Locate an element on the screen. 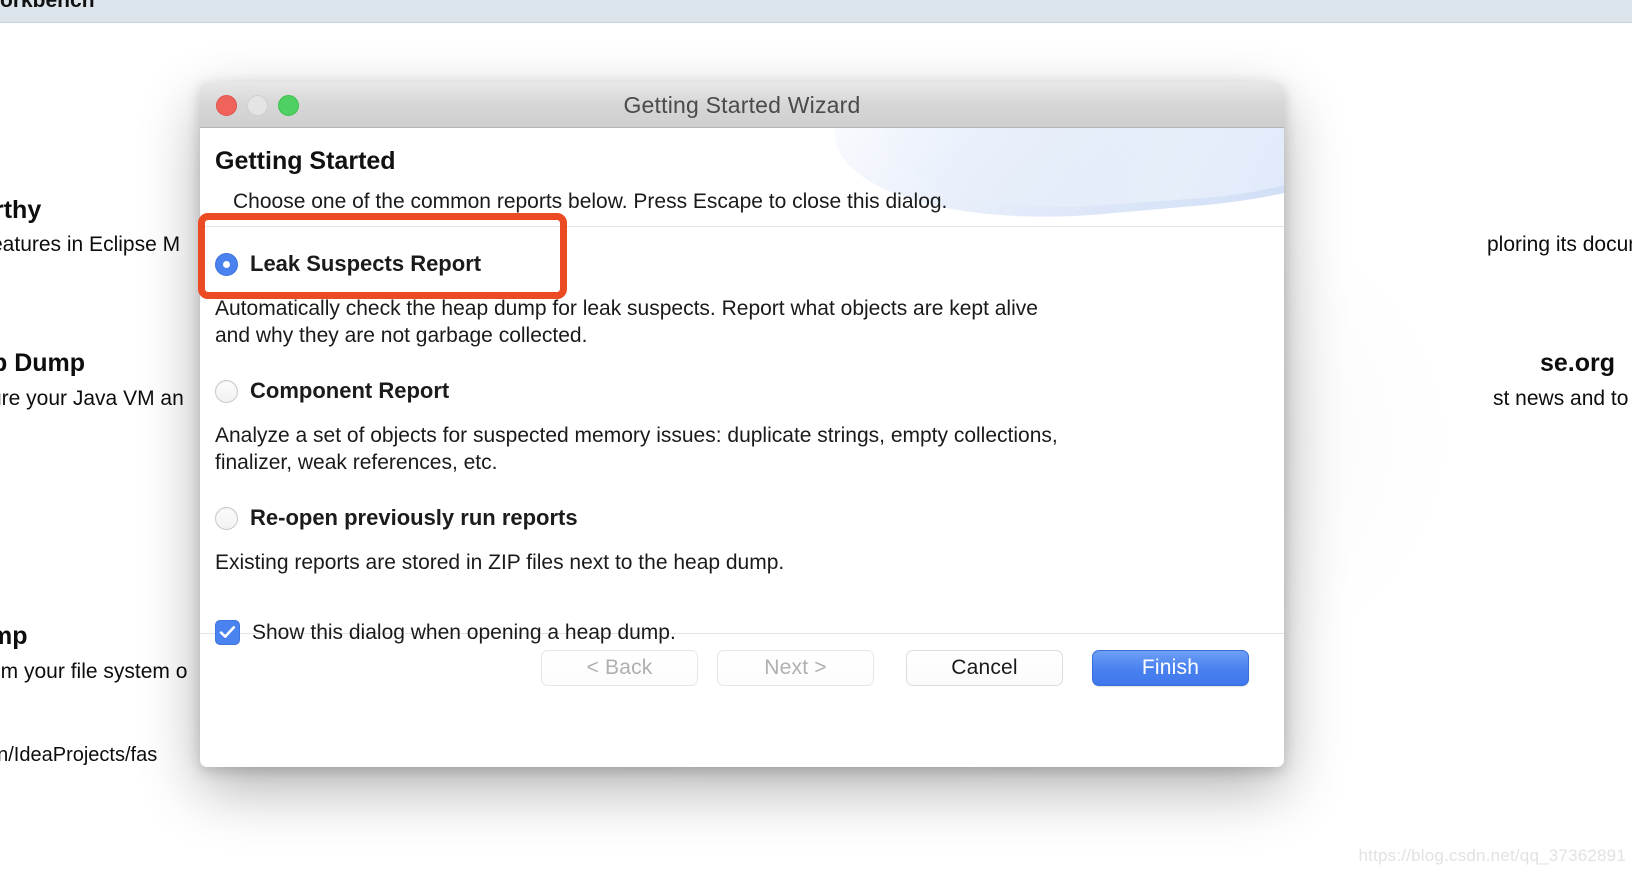 This screenshot has height=880, width=1632. backdrop-paragraph-file-system: om your file system o is located at coordinates (94, 671).